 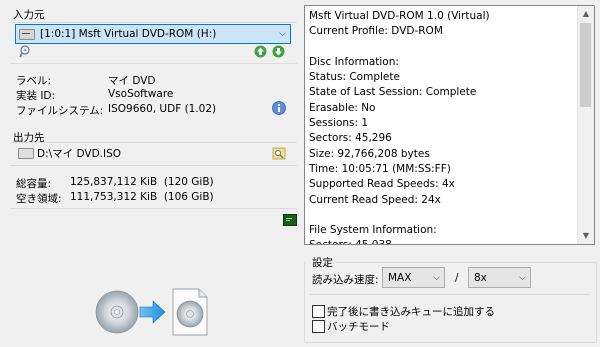 What do you see at coordinates (318, 326) in the screenshot?
I see `batch-mode-checkbox` at bounding box center [318, 326].